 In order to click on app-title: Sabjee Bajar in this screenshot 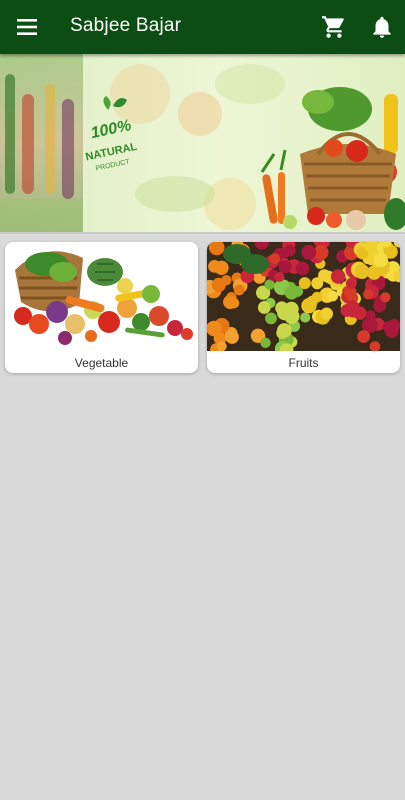, I will do `click(126, 25)`.